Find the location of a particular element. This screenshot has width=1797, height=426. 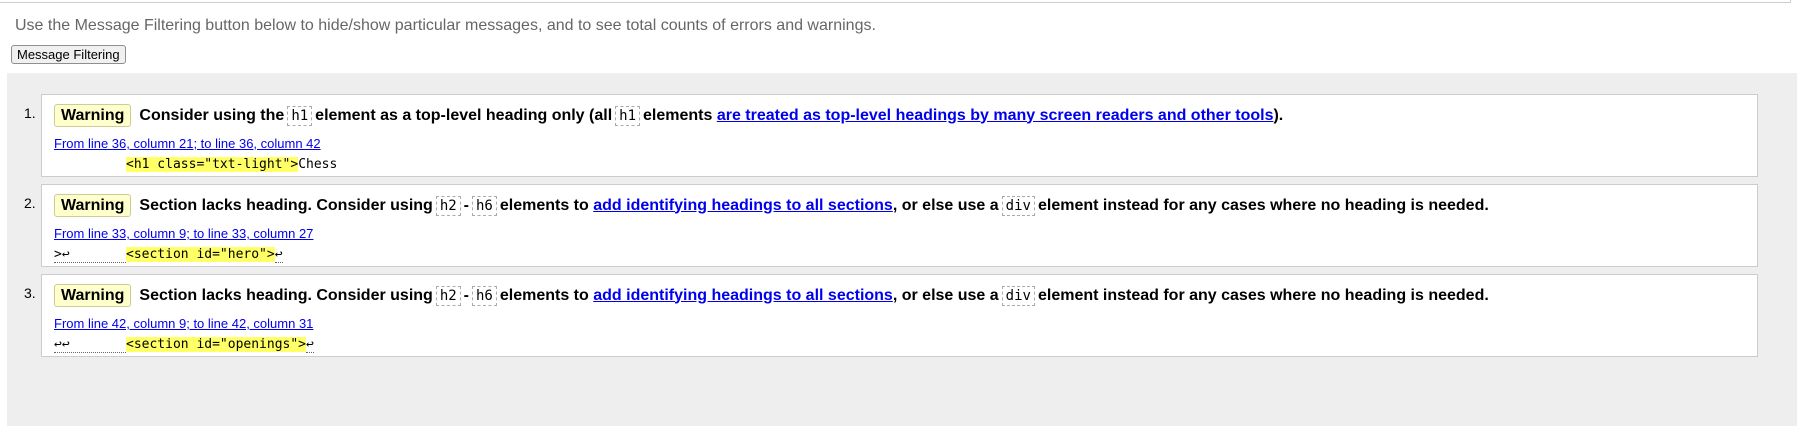

extract-highlight: <section id="hero"> is located at coordinates (200, 254).